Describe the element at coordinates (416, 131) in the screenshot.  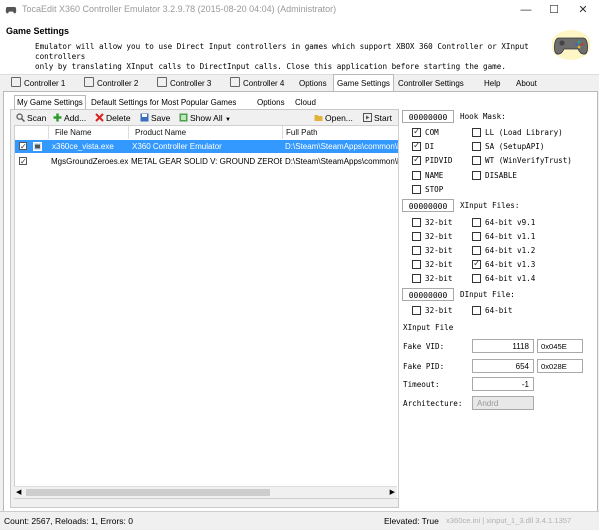
I see `hook-com-checkbox` at that location.